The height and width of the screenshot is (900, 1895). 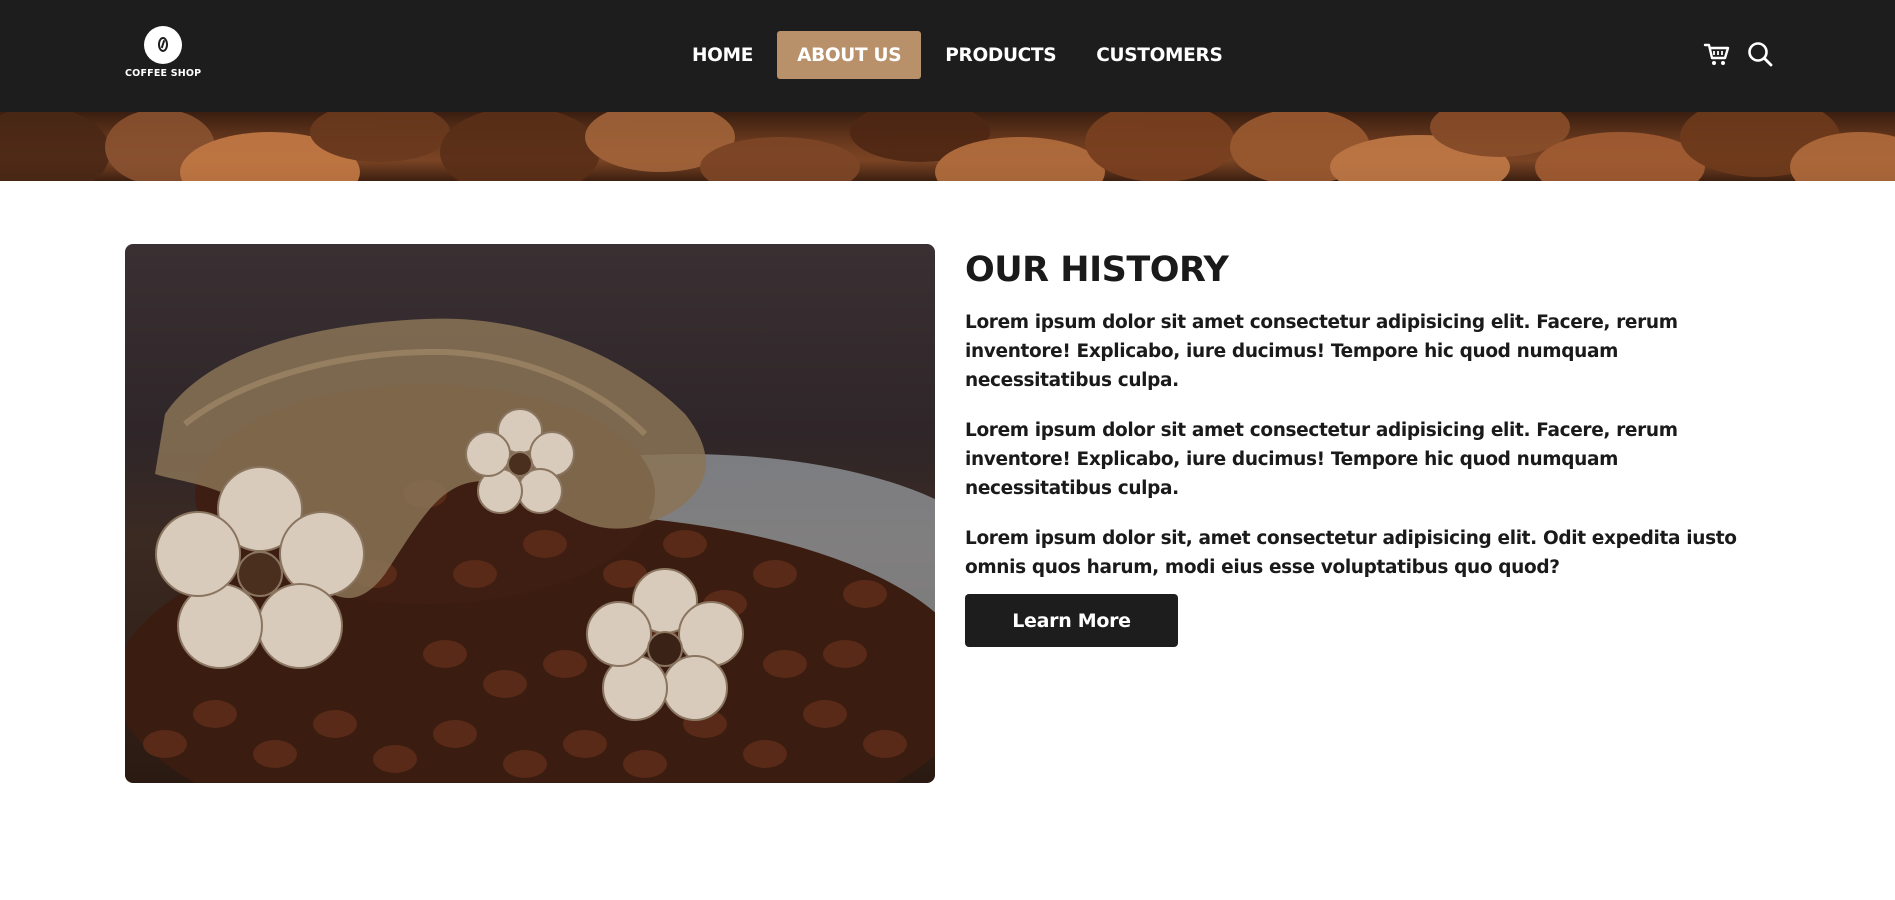 What do you see at coordinates (1760, 54) in the screenshot?
I see `search-icon` at bounding box center [1760, 54].